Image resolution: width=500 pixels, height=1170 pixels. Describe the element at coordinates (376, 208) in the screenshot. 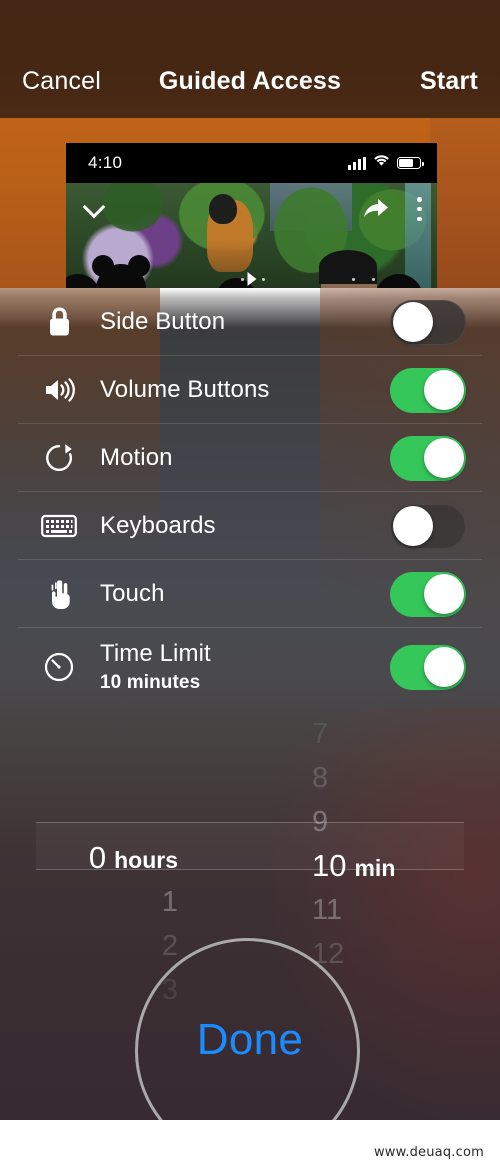

I see `share-arrow-icon` at that location.